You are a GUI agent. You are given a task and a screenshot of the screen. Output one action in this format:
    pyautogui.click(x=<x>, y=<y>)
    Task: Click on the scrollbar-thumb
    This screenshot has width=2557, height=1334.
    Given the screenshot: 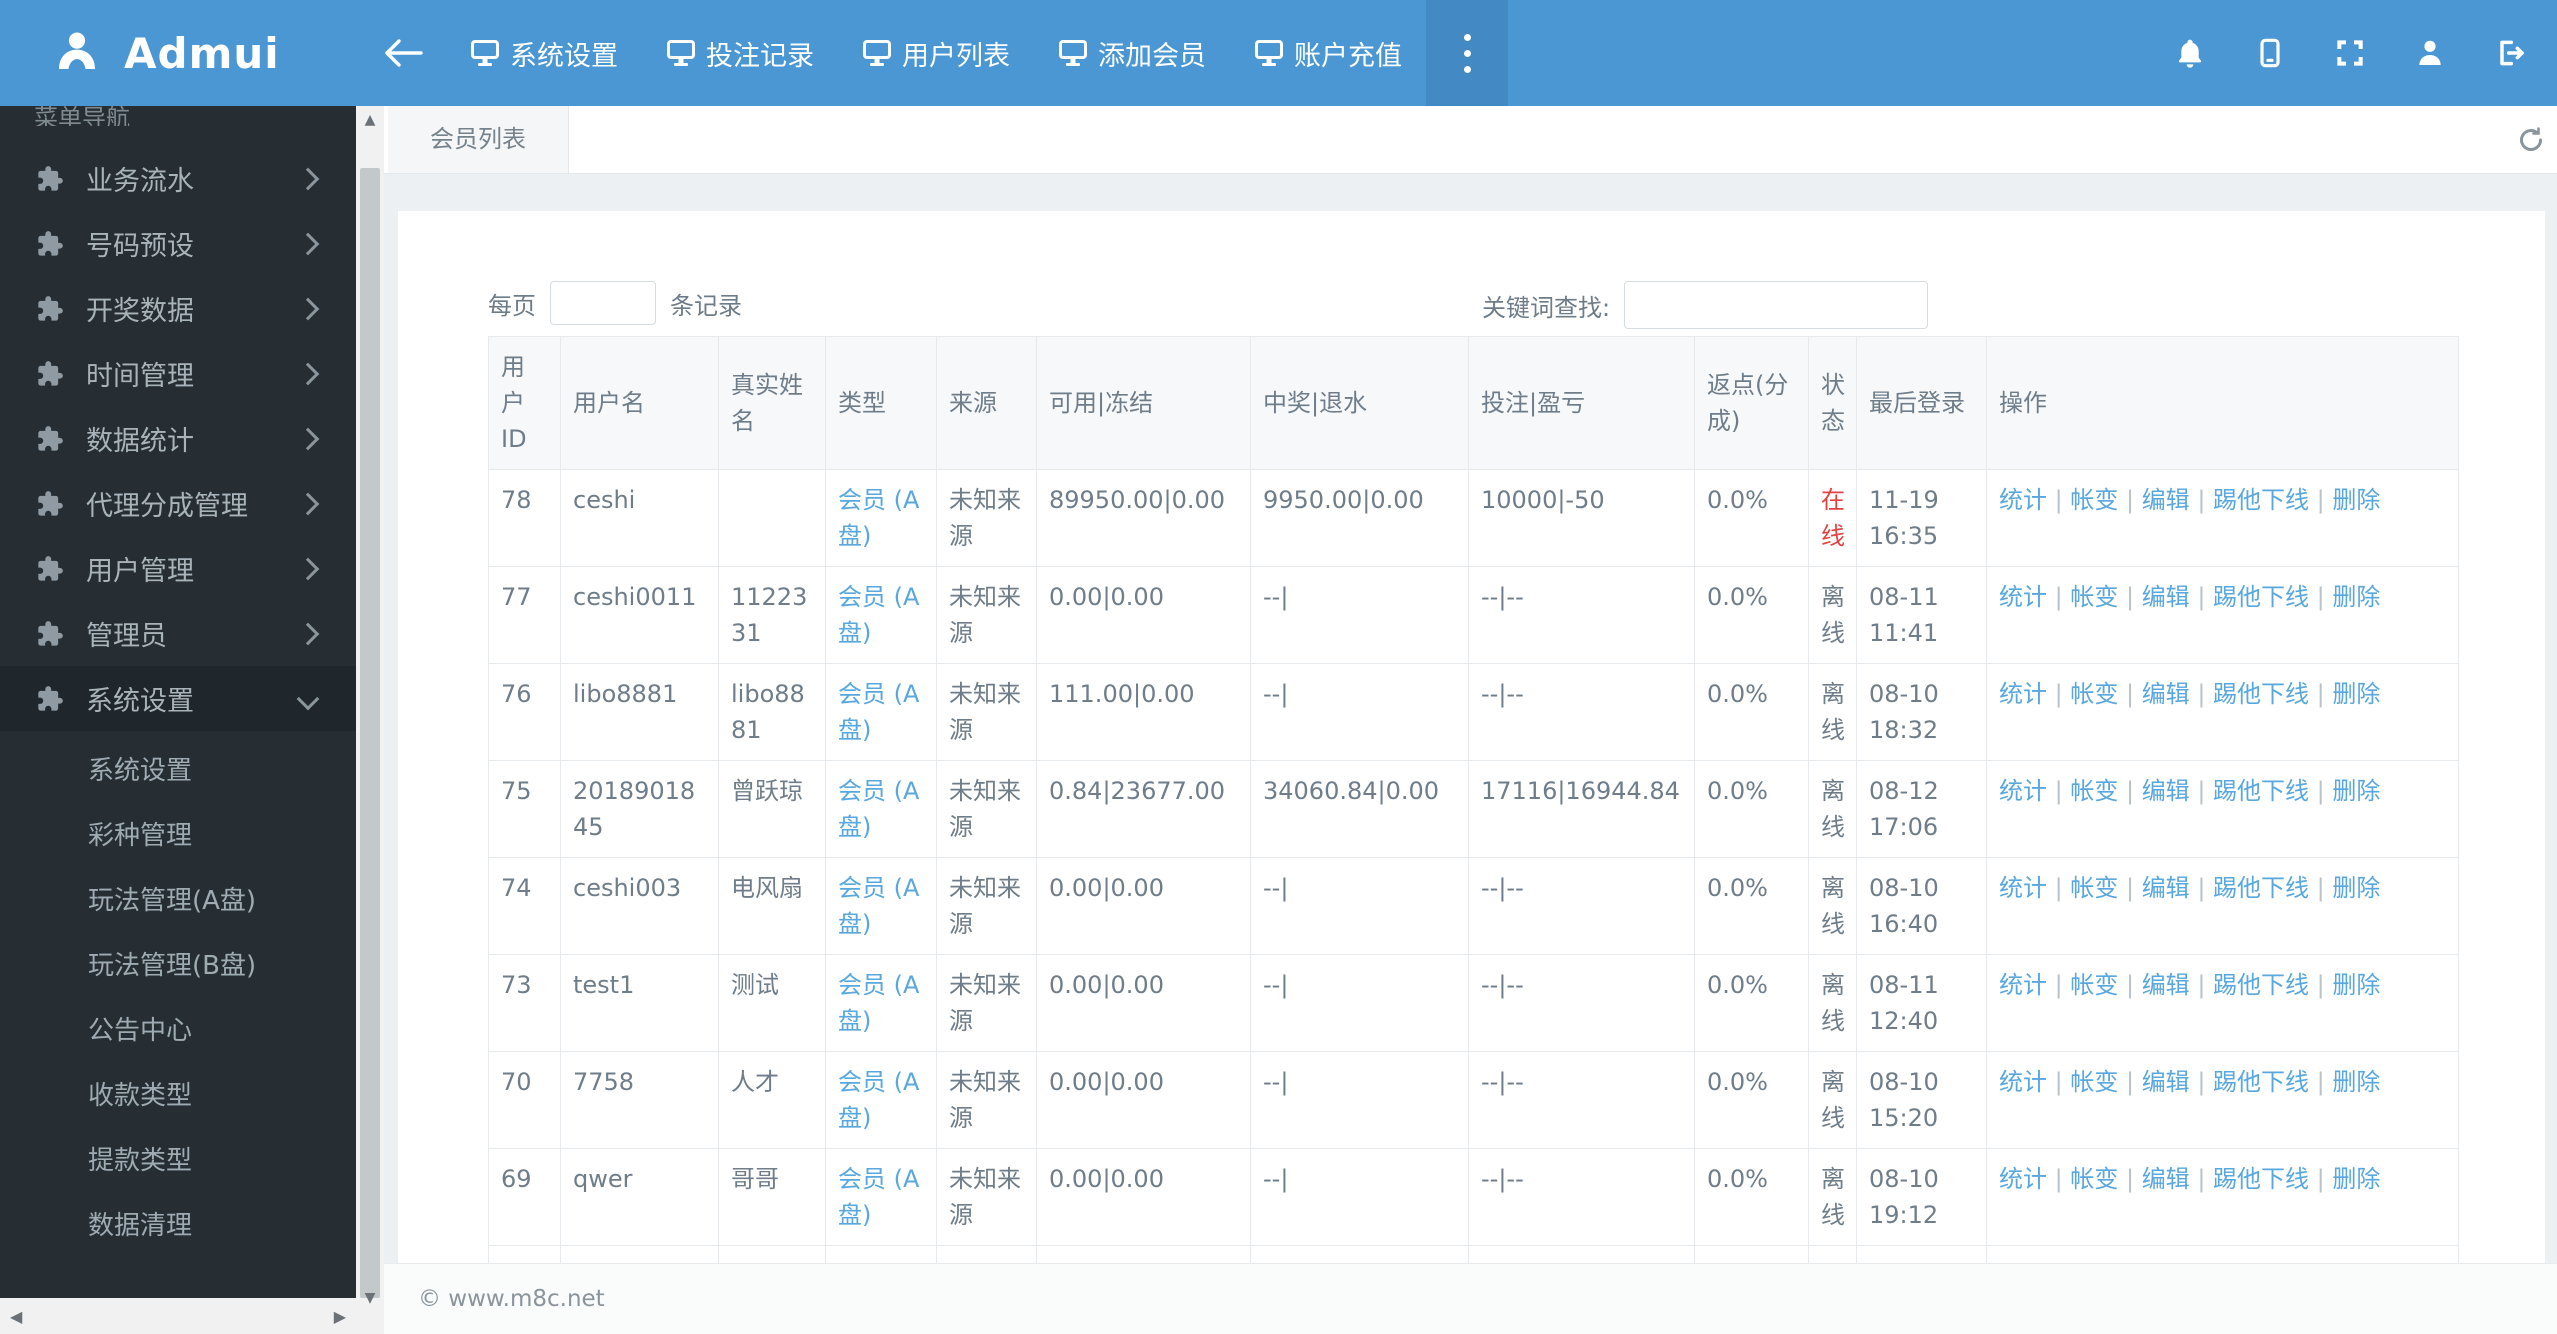 What is the action you would take?
    pyautogui.click(x=370, y=733)
    